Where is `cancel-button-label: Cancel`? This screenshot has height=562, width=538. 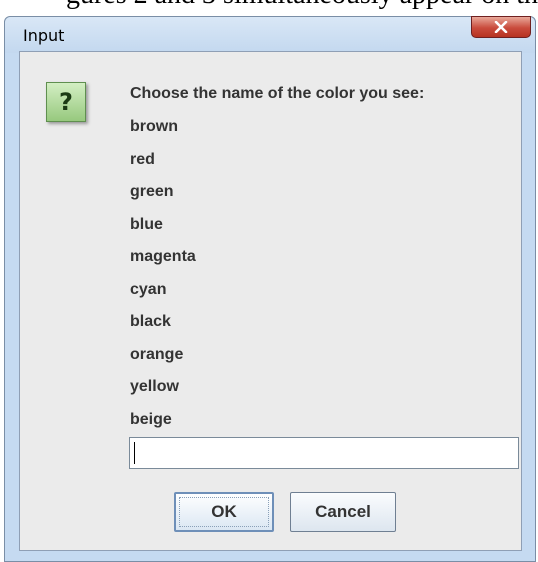 cancel-button-label: Cancel is located at coordinates (343, 511).